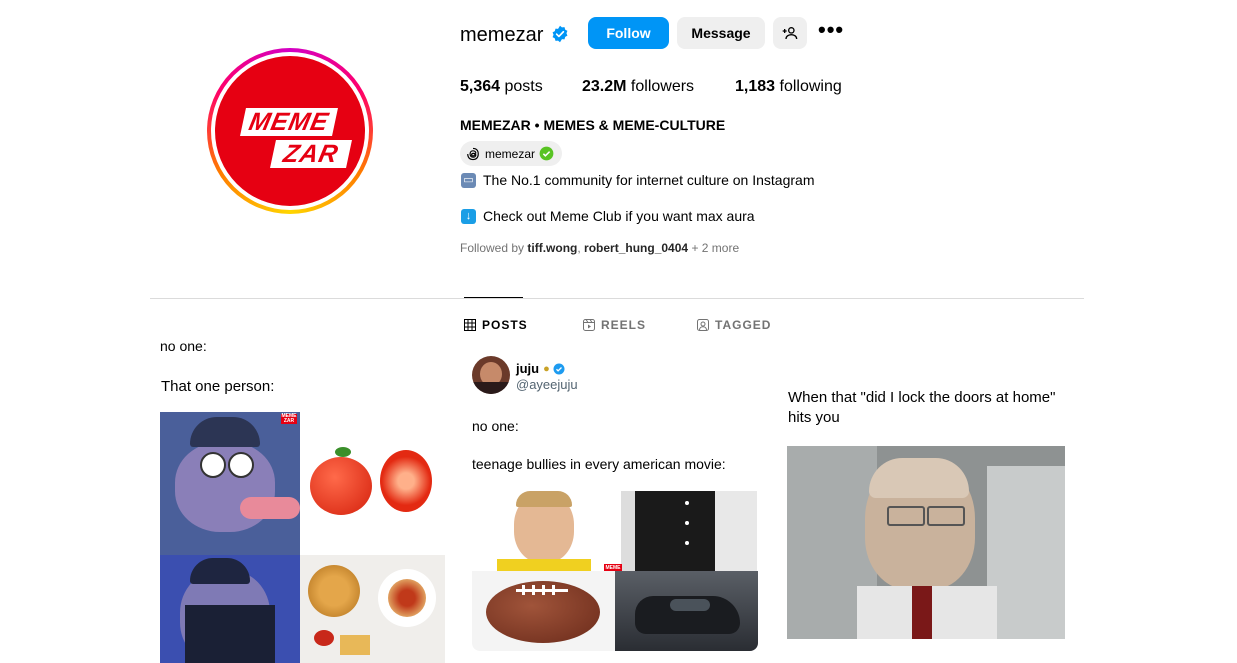 This screenshot has height=663, width=1237. I want to click on author-avatar, so click(491, 375).